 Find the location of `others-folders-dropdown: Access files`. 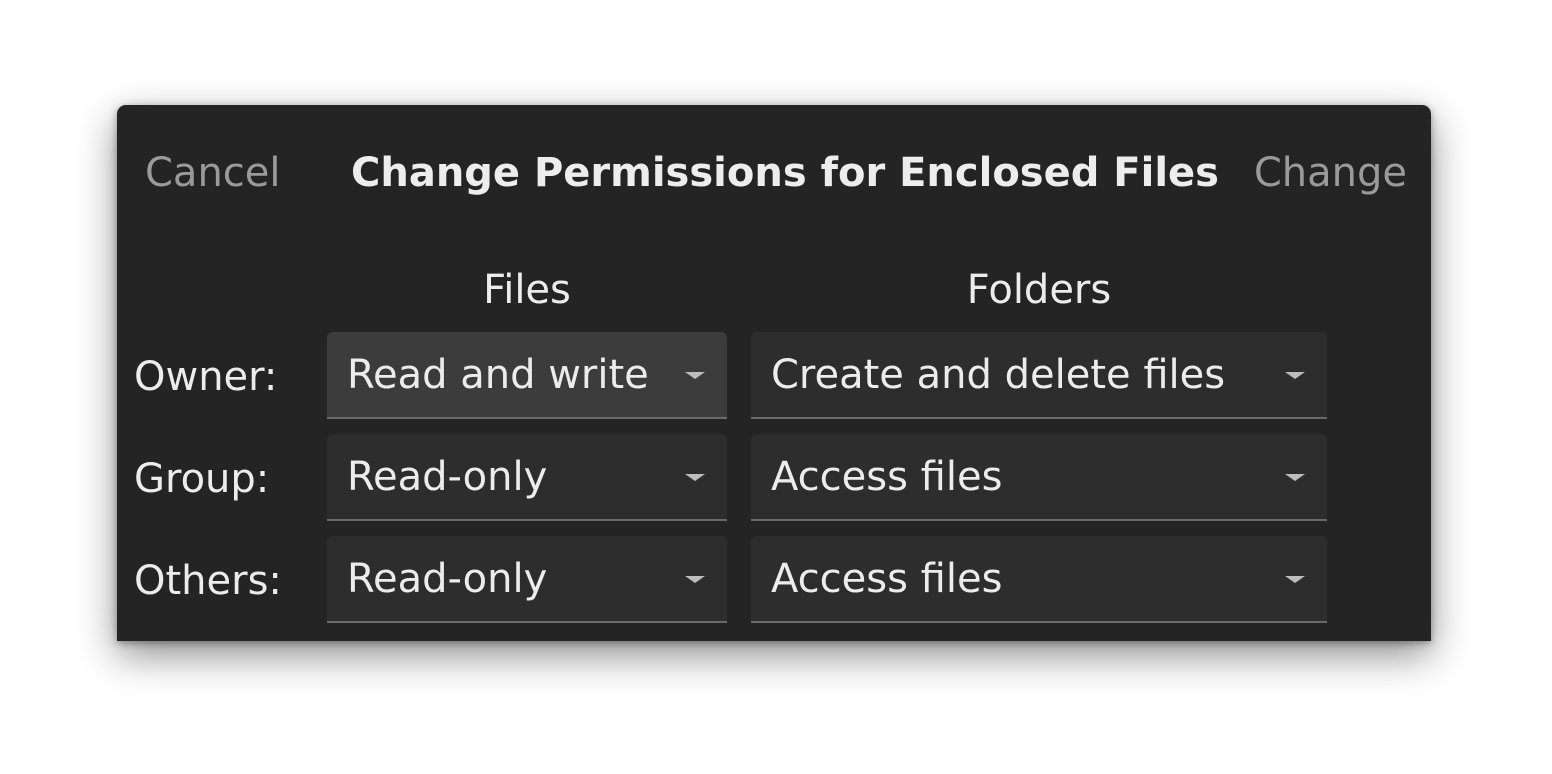

others-folders-dropdown: Access files is located at coordinates (1039, 579).